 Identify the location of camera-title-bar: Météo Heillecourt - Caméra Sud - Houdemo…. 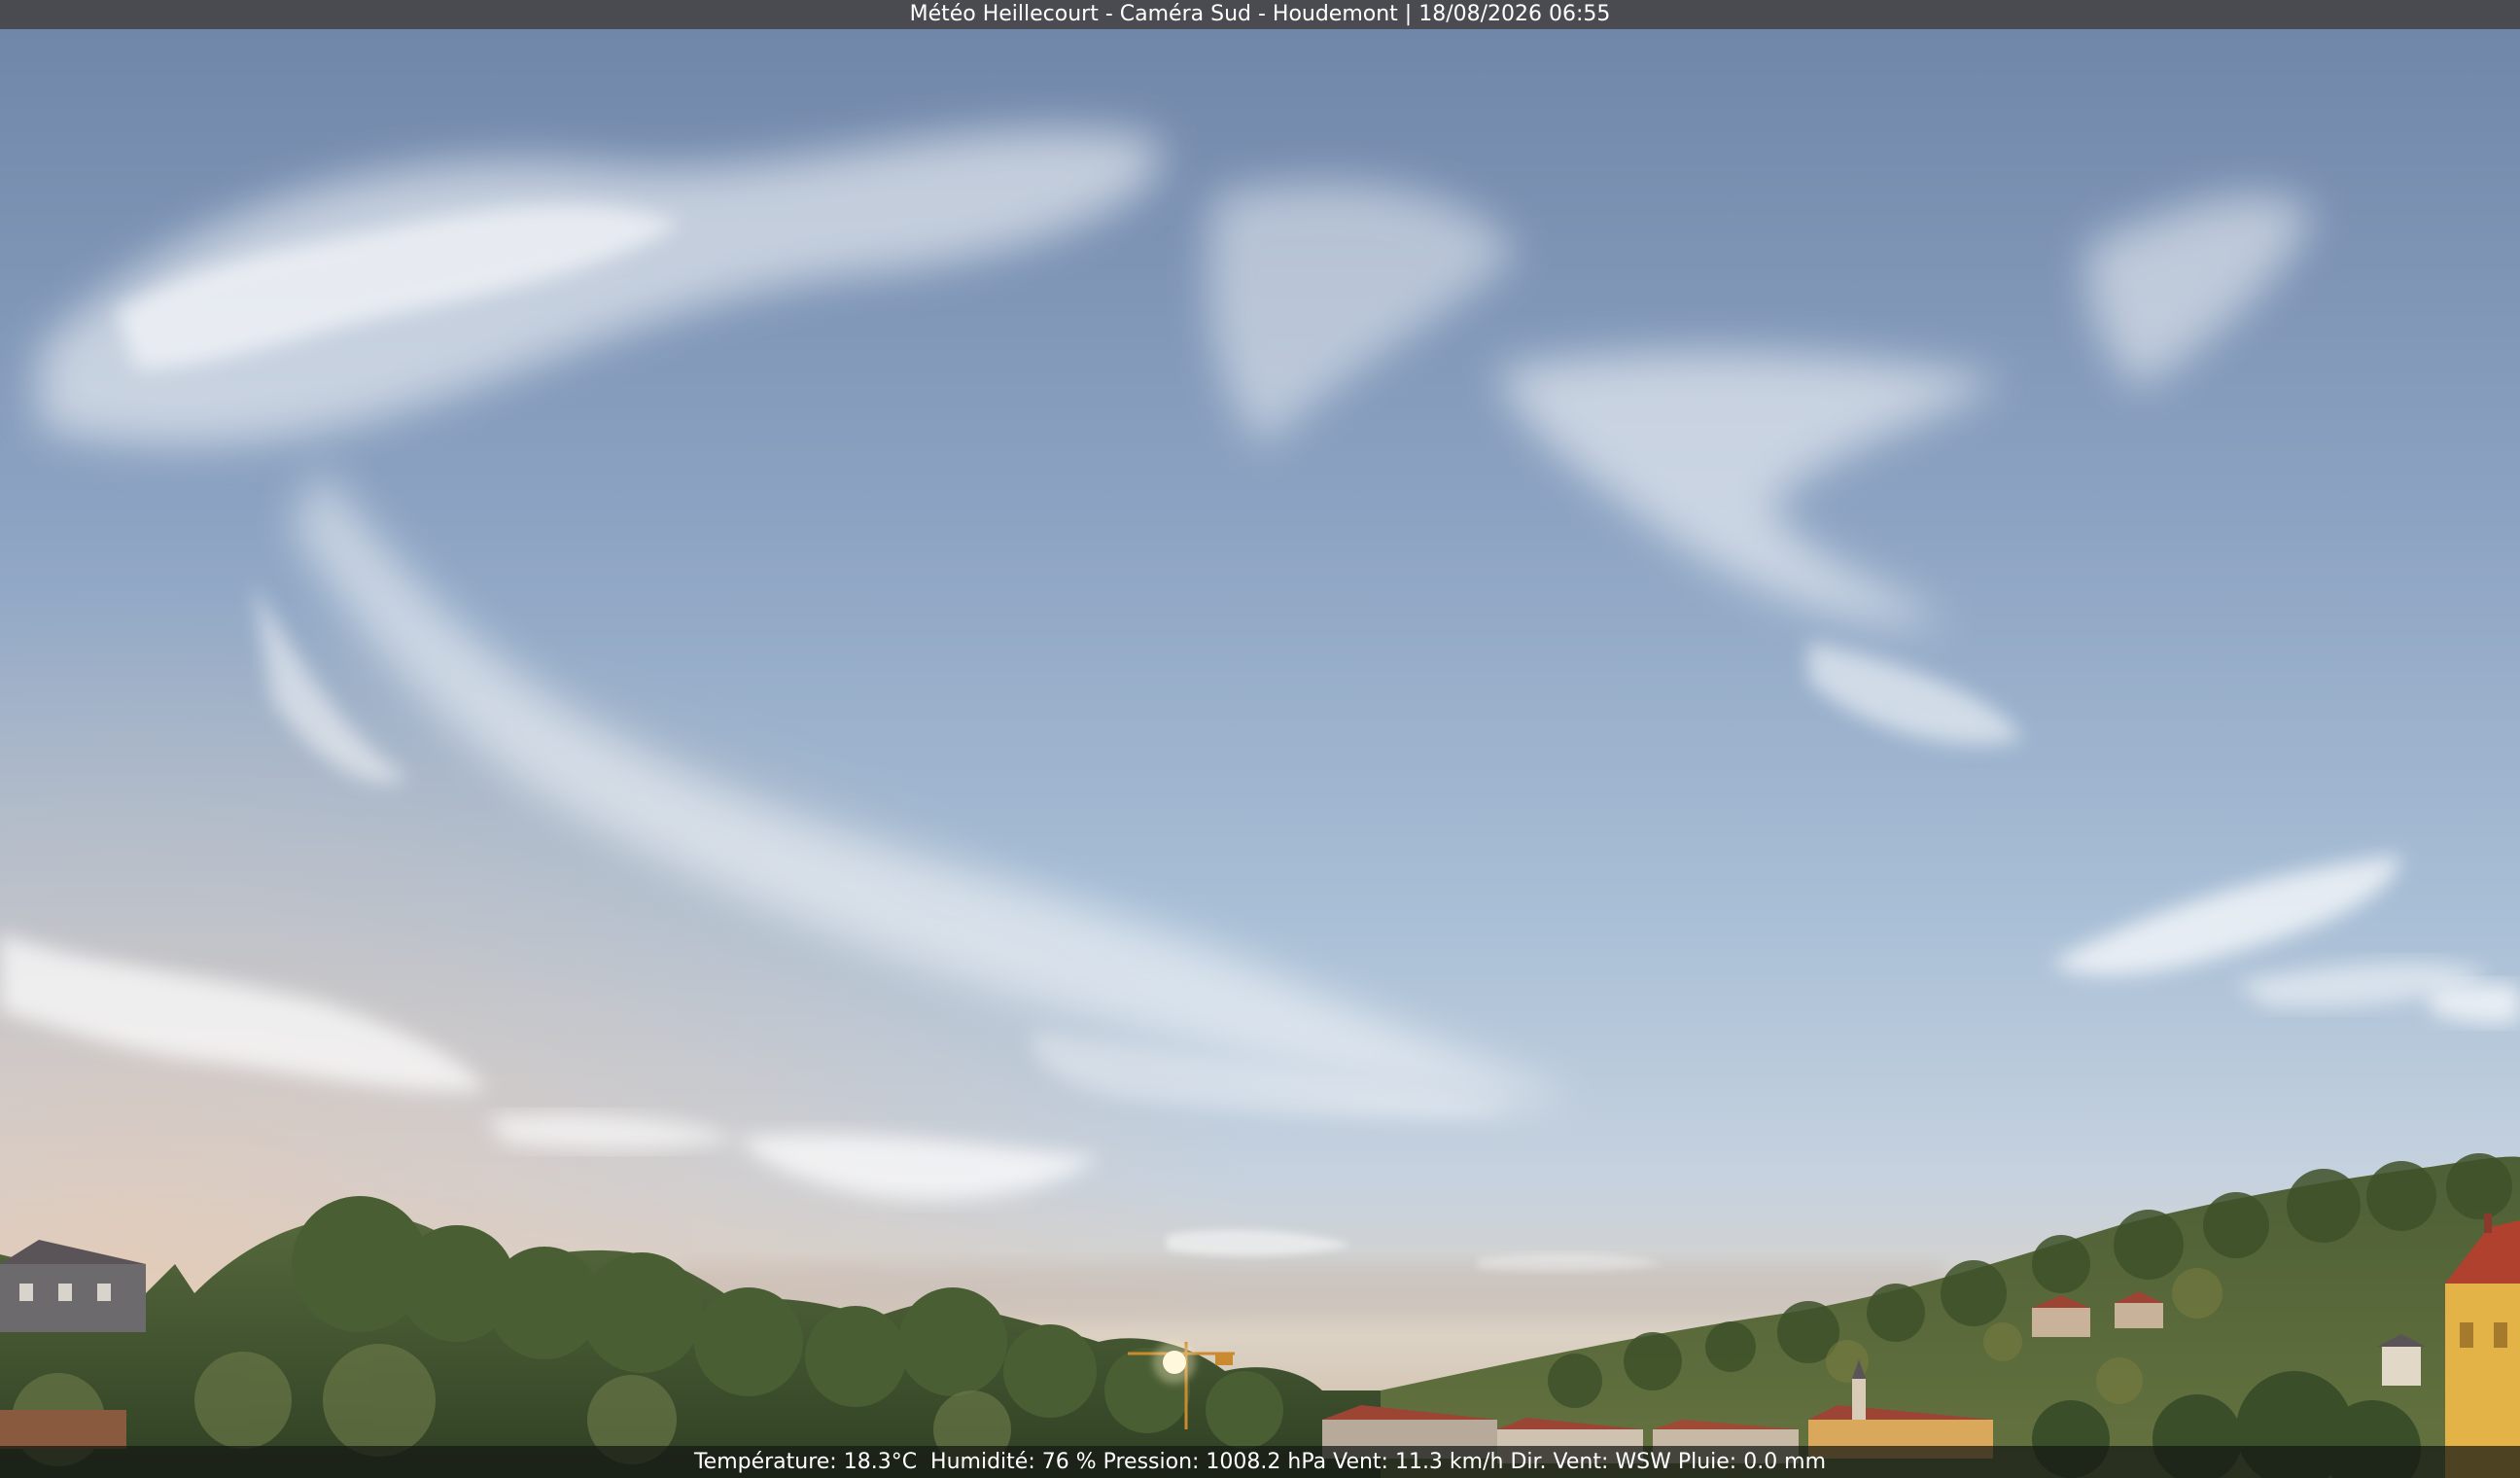
(1260, 14).